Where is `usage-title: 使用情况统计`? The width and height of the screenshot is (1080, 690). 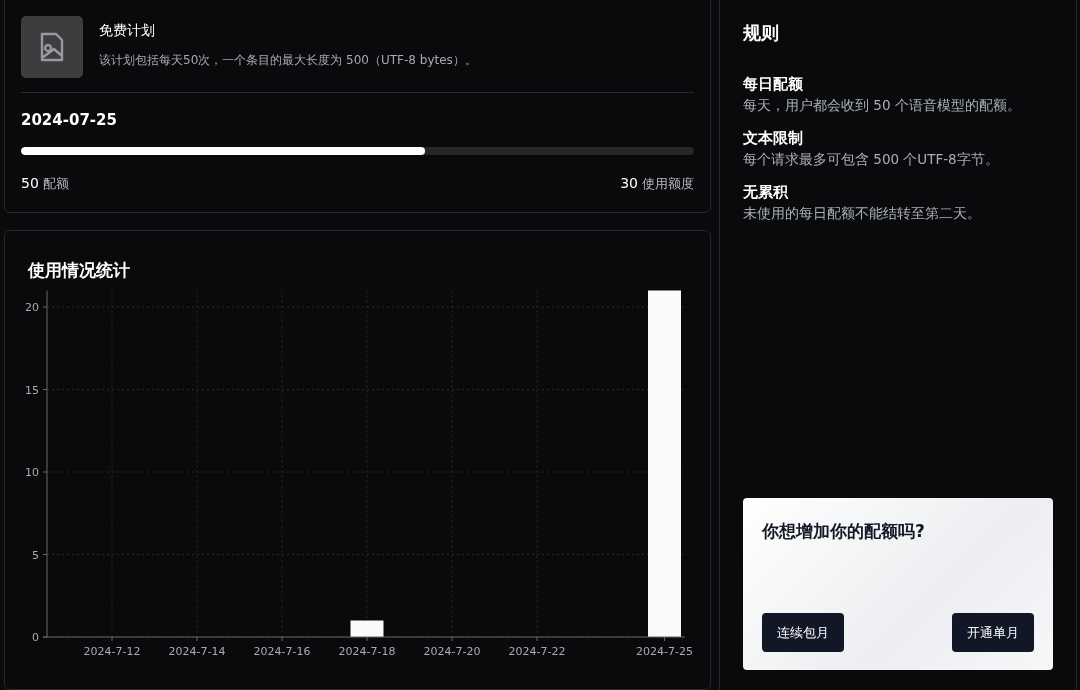
usage-title: 使用情况统计 is located at coordinates (79, 270).